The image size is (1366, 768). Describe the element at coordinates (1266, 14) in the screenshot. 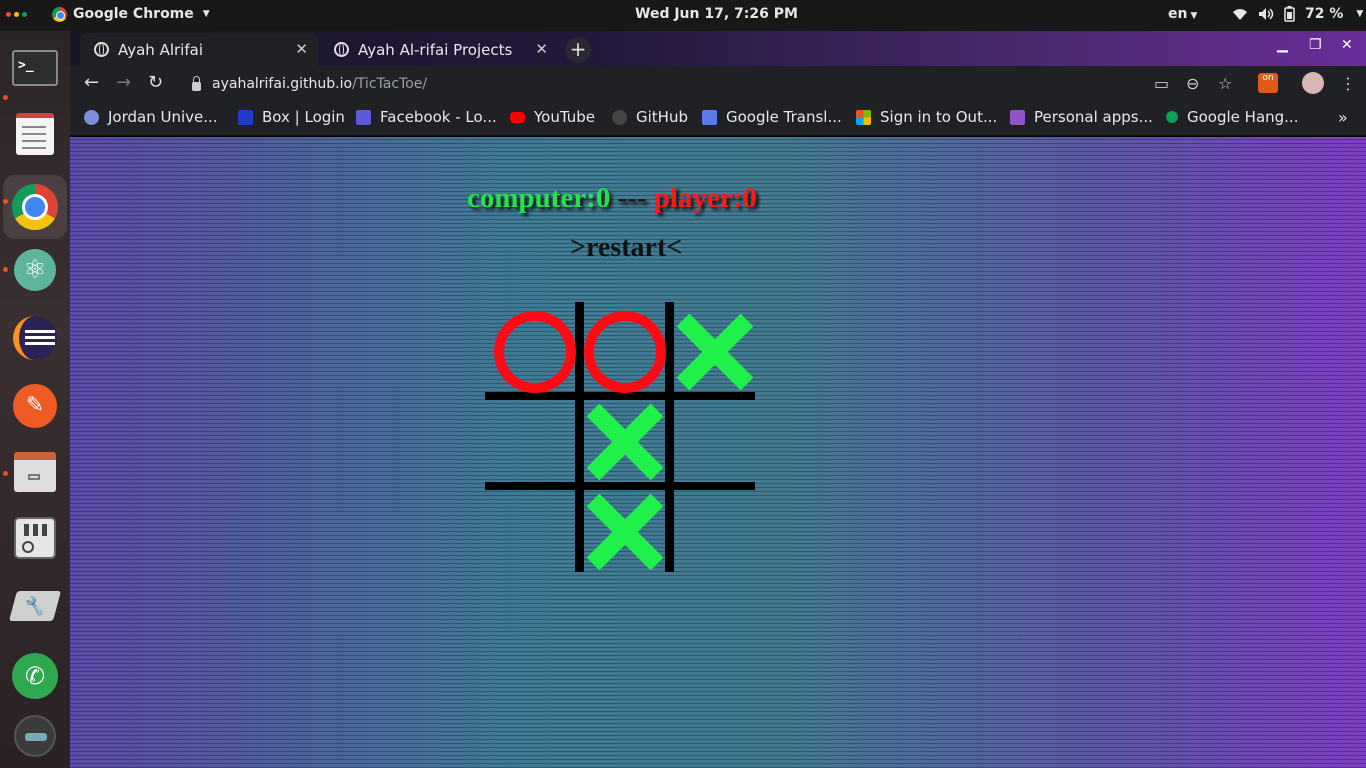

I see `volume-icon` at that location.